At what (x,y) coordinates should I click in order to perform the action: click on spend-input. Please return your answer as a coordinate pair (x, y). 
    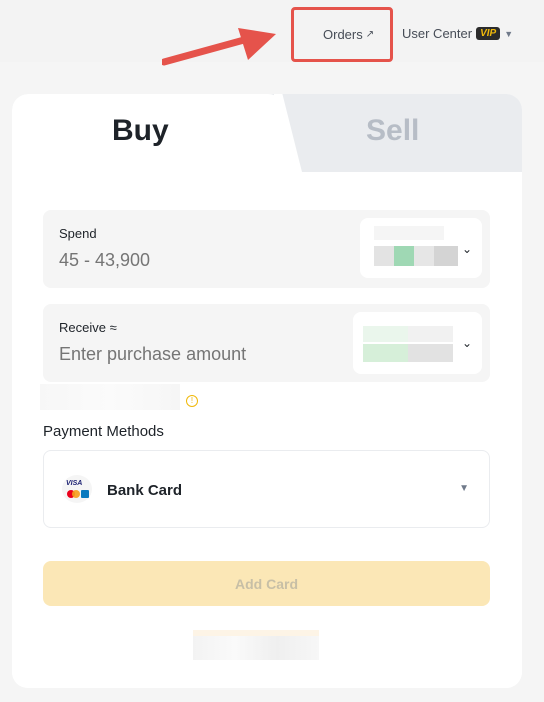
    Looking at the image, I should click on (199, 260).